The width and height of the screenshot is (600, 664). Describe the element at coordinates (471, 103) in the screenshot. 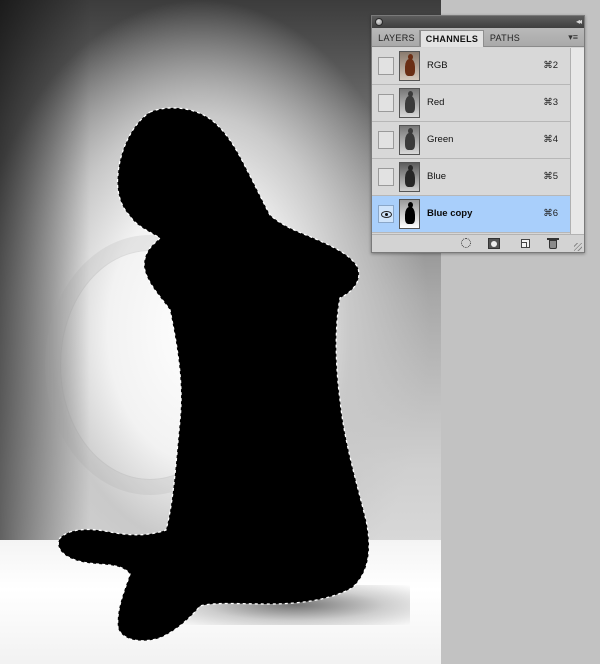

I see `channel-row-red: Red ⌘3` at that location.